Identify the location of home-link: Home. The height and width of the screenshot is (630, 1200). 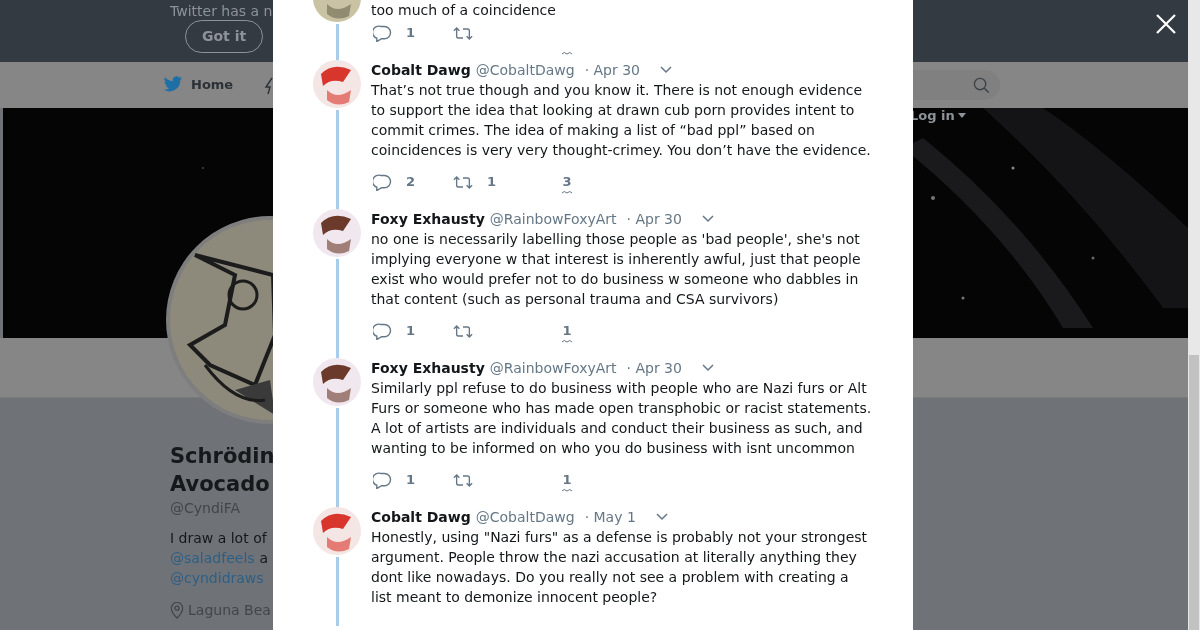
(198, 85).